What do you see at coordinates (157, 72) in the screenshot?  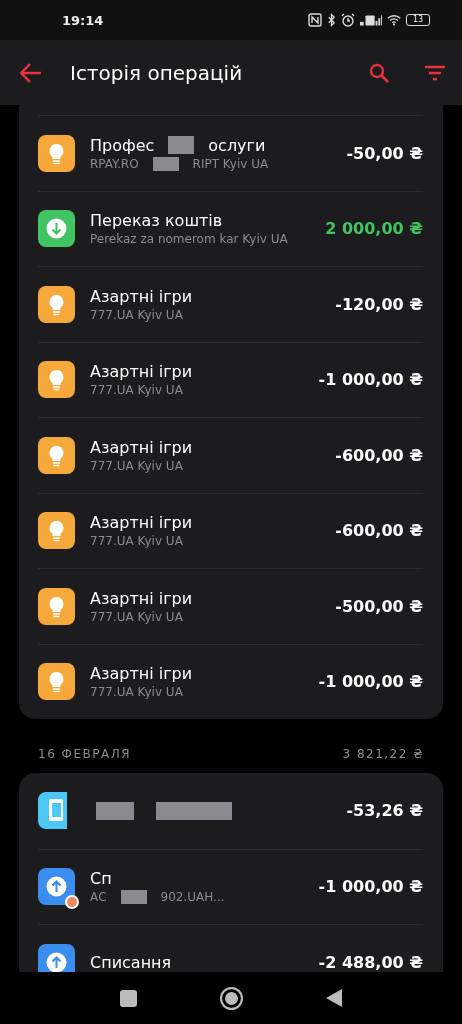 I see `screen-title: Історія операцій` at bounding box center [157, 72].